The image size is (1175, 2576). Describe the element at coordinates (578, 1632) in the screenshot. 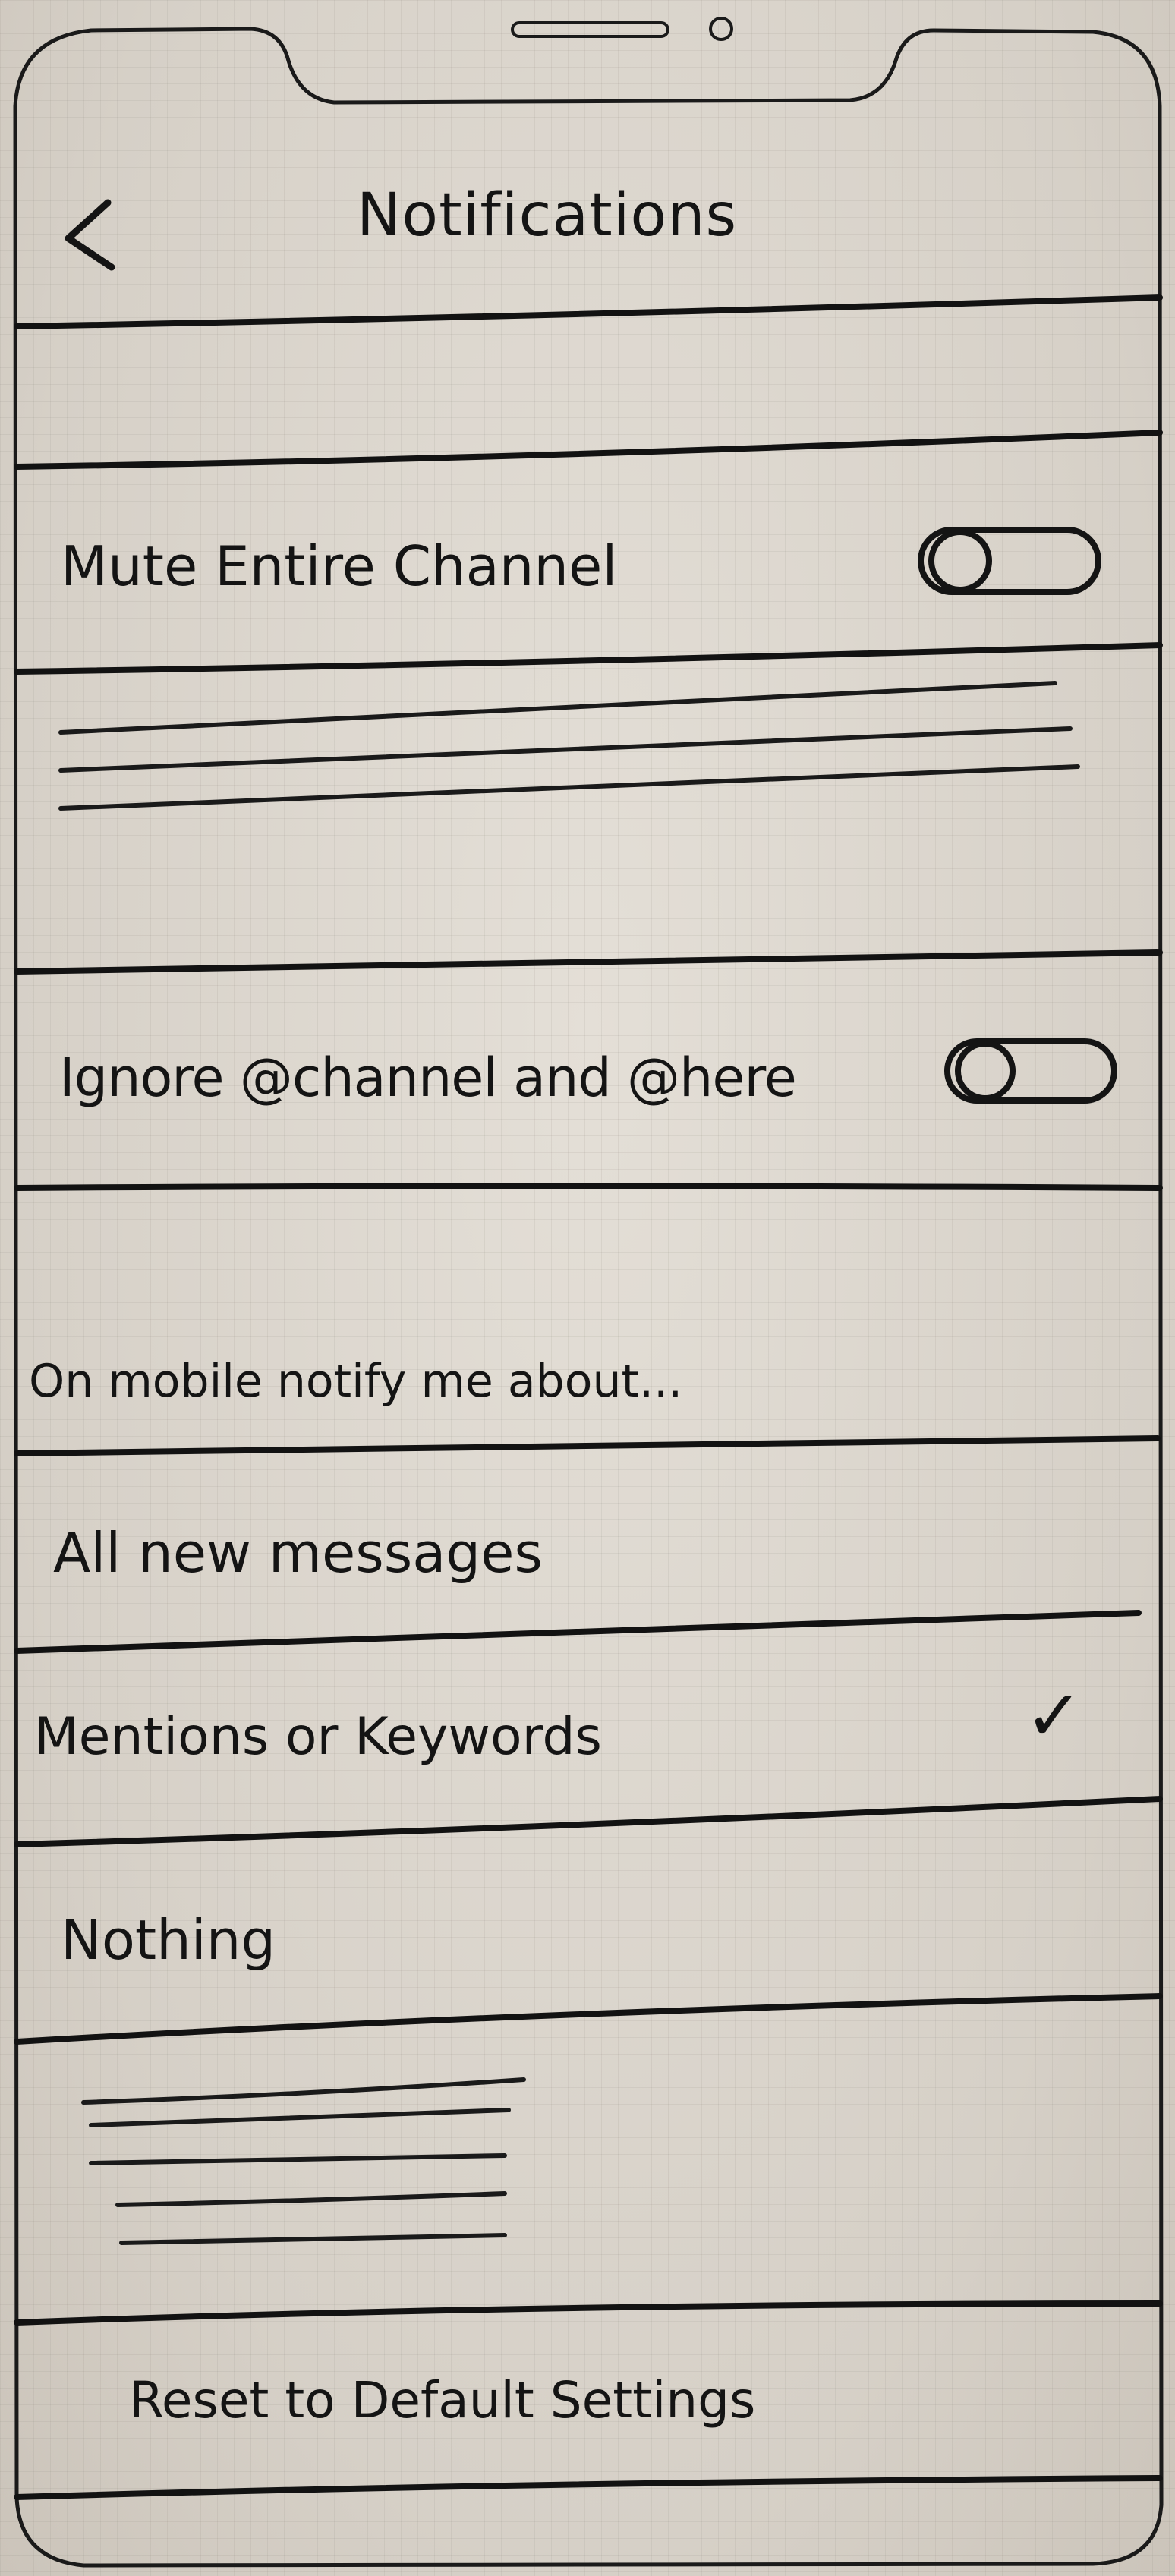

I see `divider-all` at that location.